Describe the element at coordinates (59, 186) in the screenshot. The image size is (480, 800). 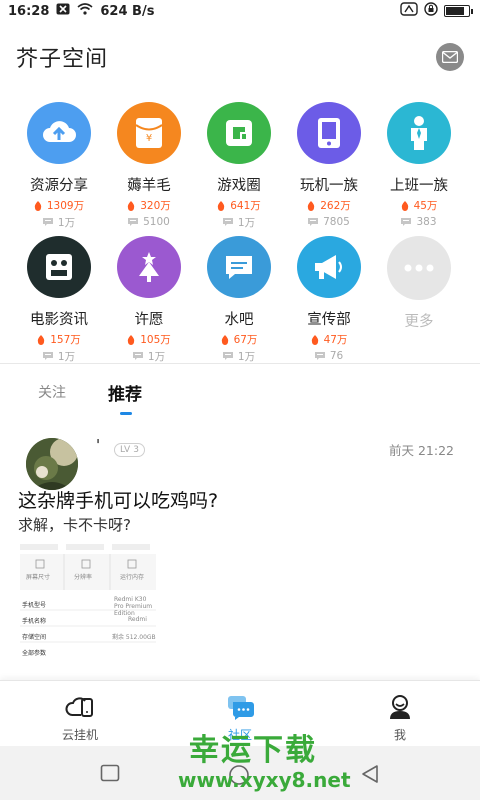
I see `forum-name: 资源分享` at that location.